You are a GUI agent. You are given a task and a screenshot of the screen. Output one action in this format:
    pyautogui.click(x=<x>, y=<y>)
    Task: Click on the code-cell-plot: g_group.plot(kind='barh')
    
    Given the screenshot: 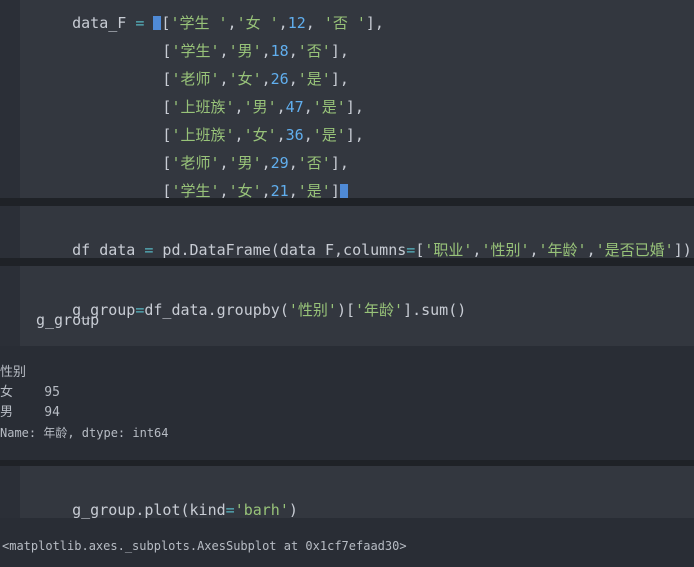 What is the action you would take?
    pyautogui.click(x=347, y=492)
    